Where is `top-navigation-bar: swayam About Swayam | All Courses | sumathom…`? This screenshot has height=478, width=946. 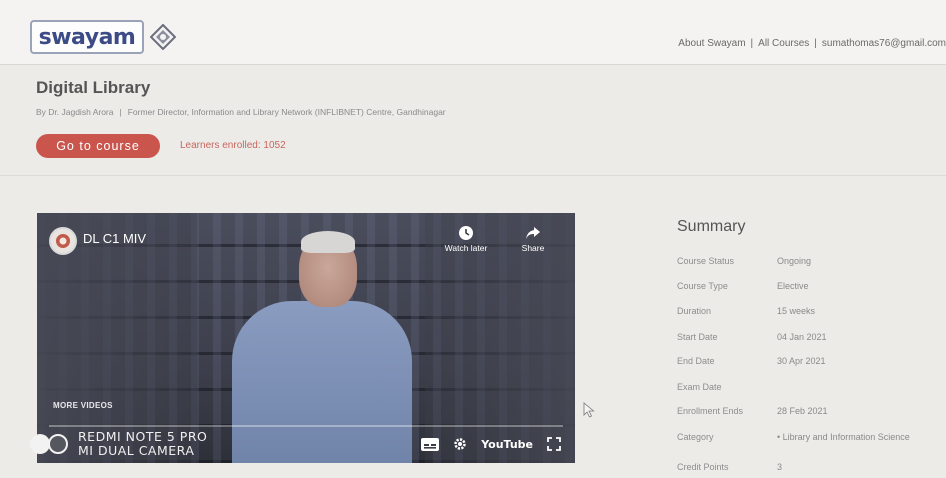
top-navigation-bar: swayam About Swayam | All Courses | sumathom… is located at coordinates (473, 32).